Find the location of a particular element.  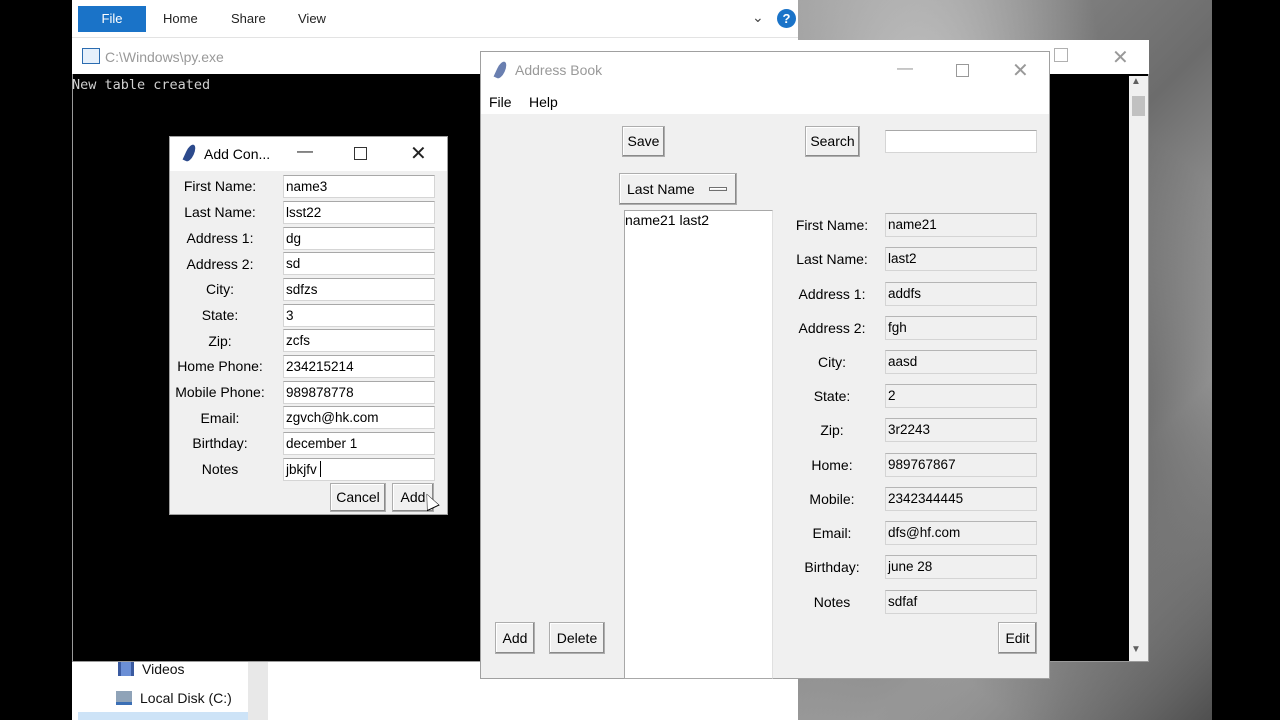

sort-option-label: Last Name is located at coordinates (661, 189).